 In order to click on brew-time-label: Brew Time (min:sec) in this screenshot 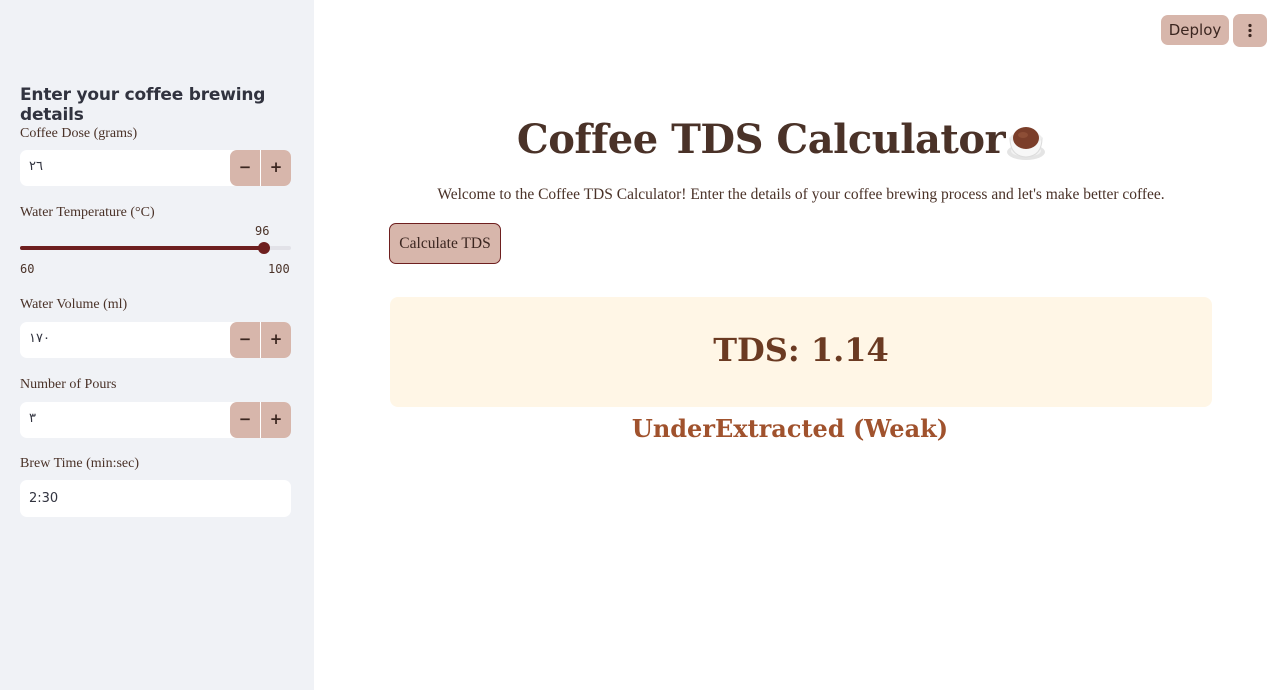, I will do `click(79, 463)`.